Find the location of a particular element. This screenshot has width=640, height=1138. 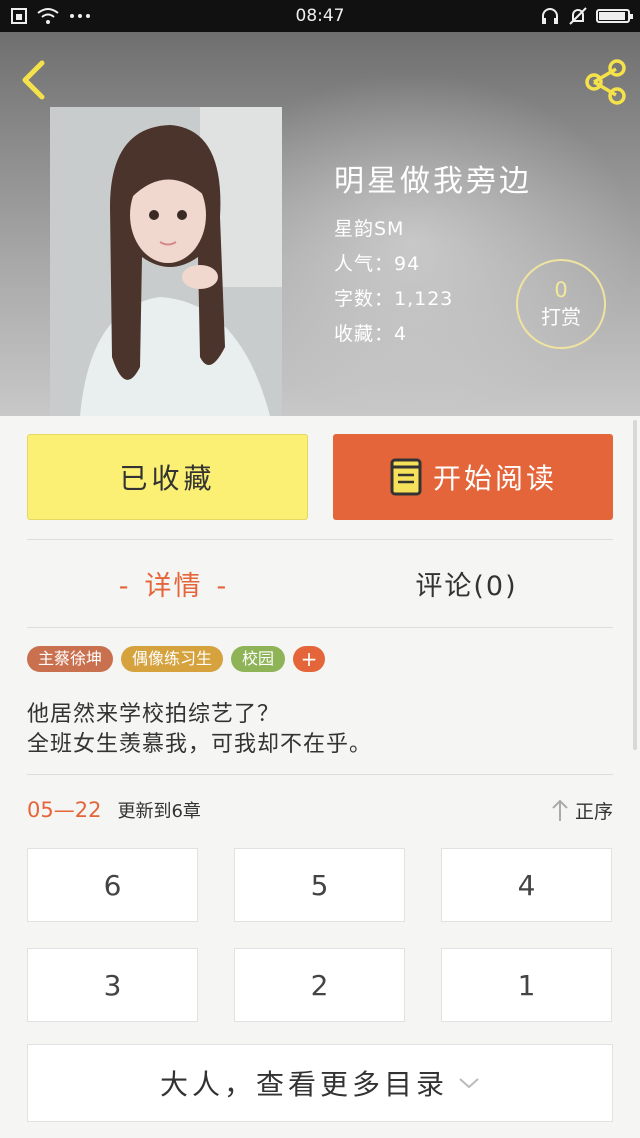

status-bar: 08:47 is located at coordinates (320, 16).